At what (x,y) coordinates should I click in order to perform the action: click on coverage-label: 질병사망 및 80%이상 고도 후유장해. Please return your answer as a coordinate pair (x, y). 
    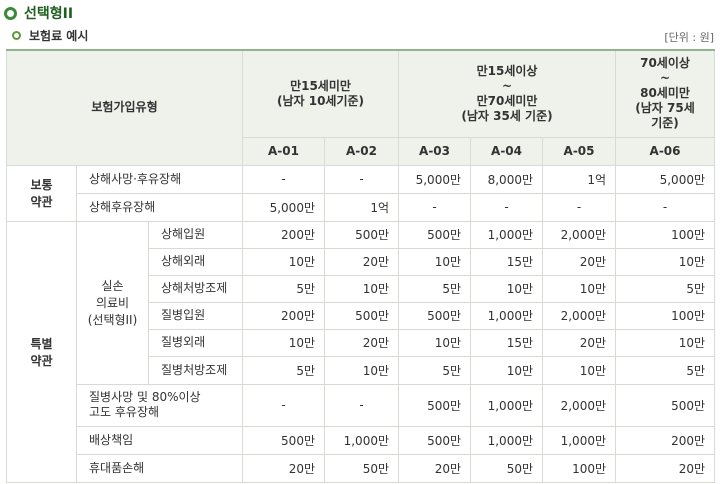
    Looking at the image, I should click on (159, 405).